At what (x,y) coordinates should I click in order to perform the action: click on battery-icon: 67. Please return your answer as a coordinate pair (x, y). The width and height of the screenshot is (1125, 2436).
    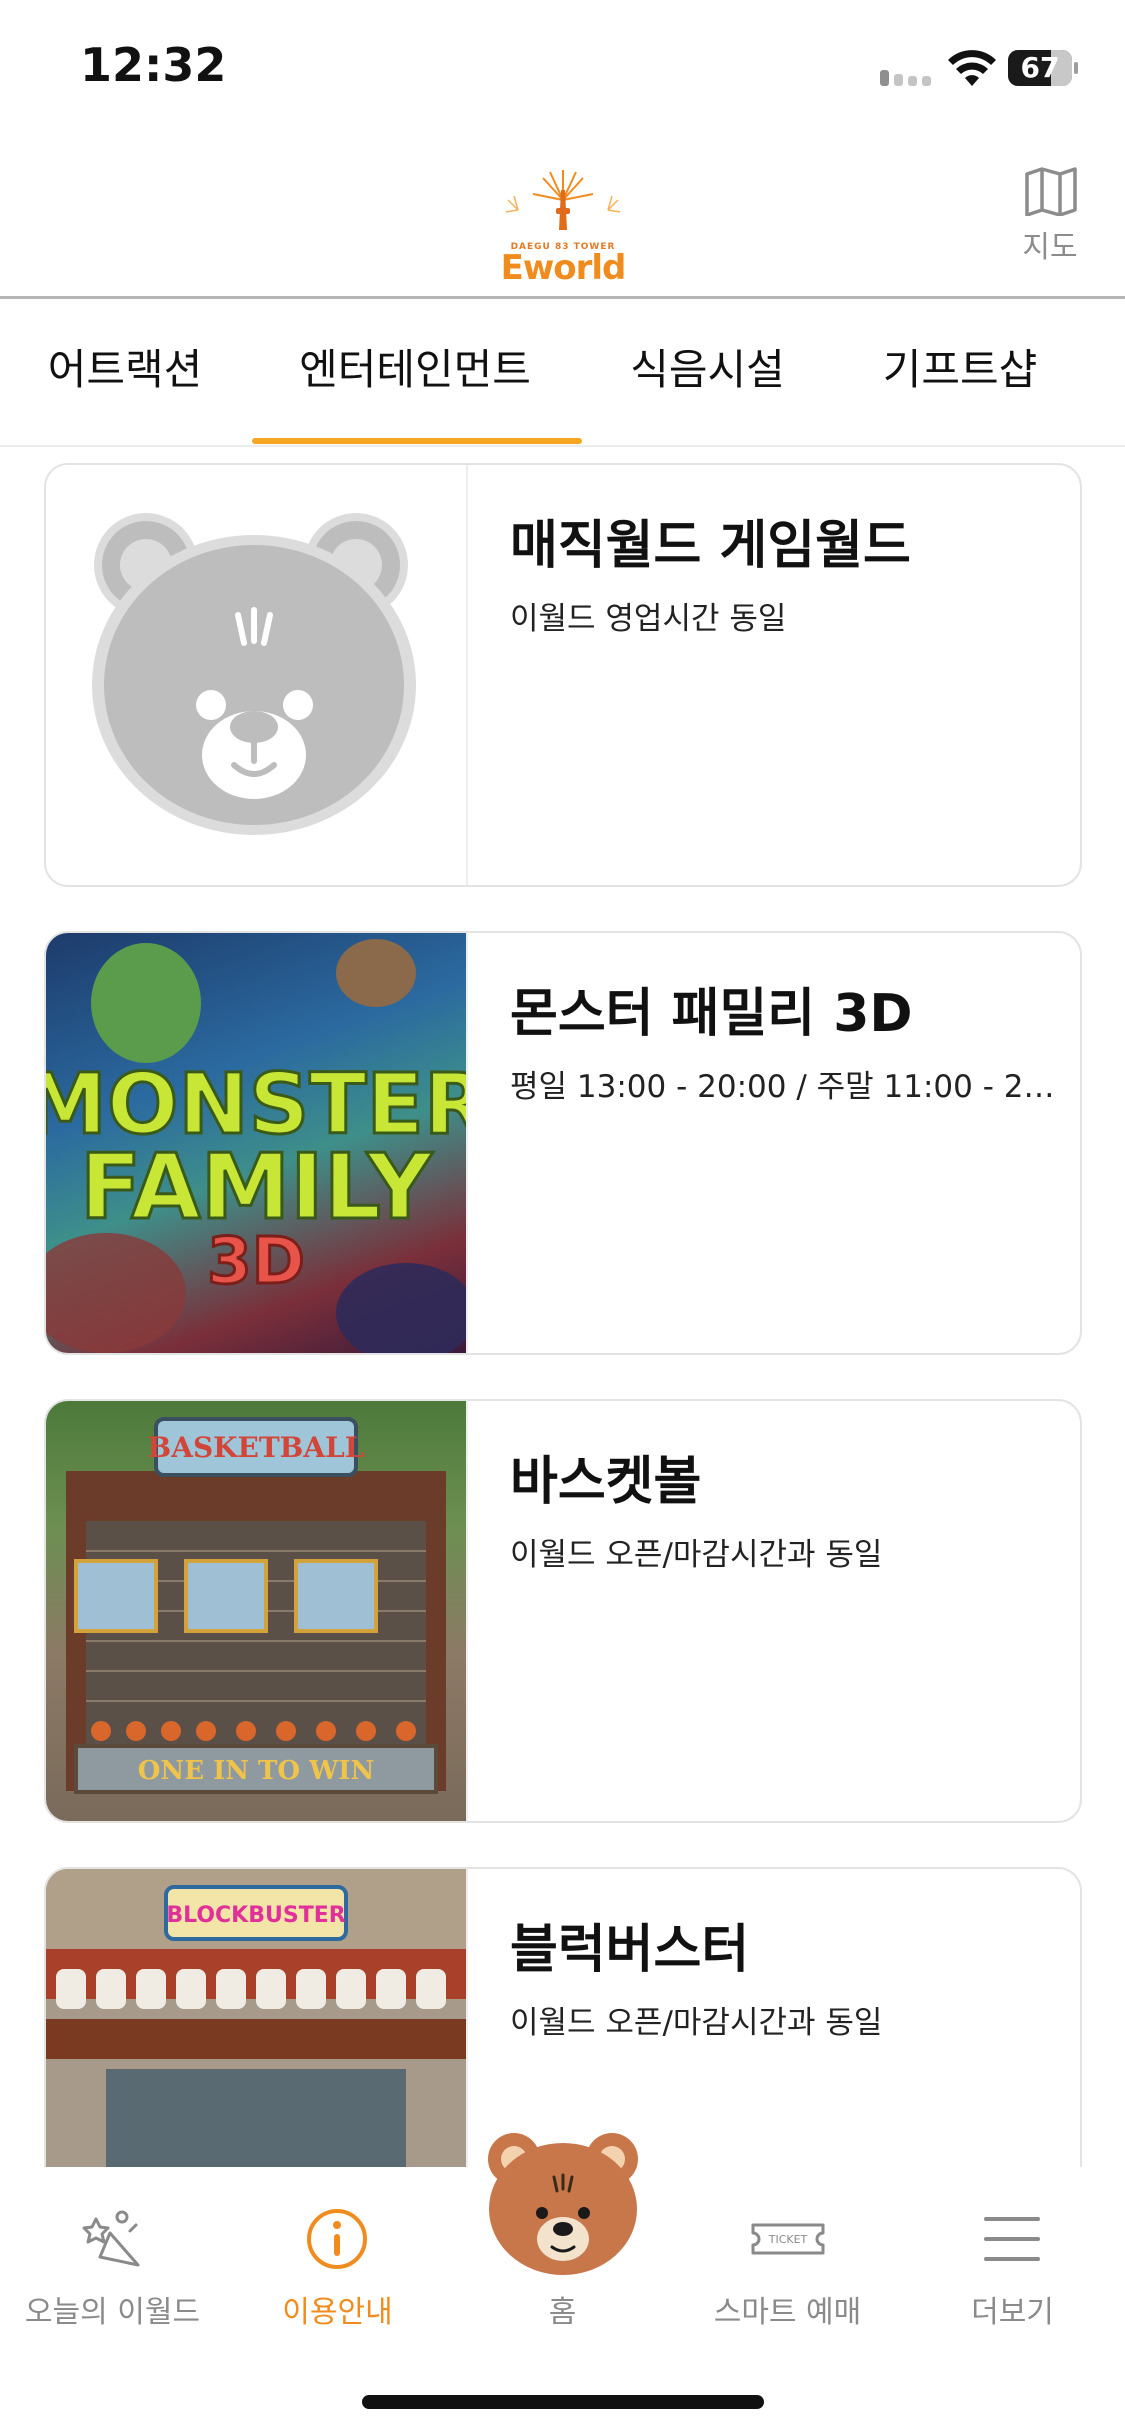
    Looking at the image, I should click on (1043, 68).